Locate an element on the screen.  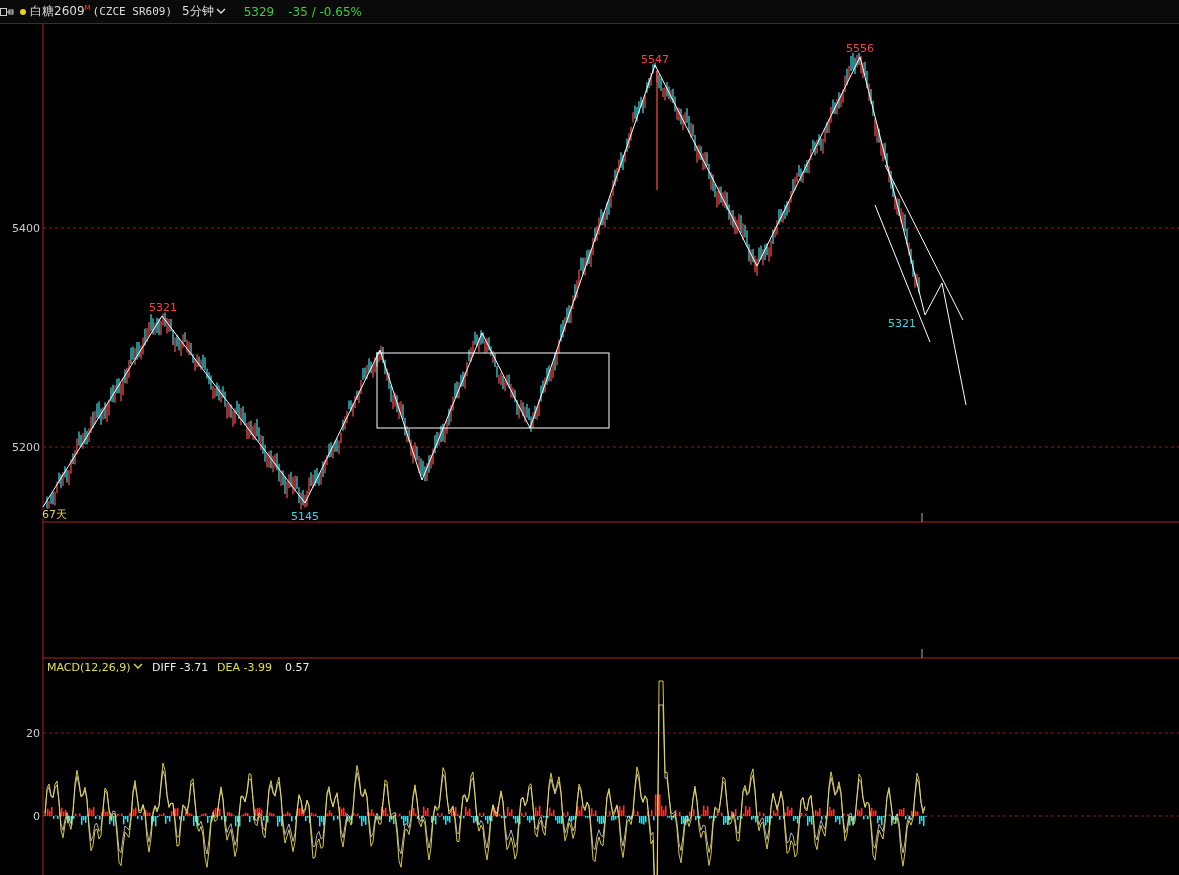
dea-value: DEA -3.99 is located at coordinates (244, 667).